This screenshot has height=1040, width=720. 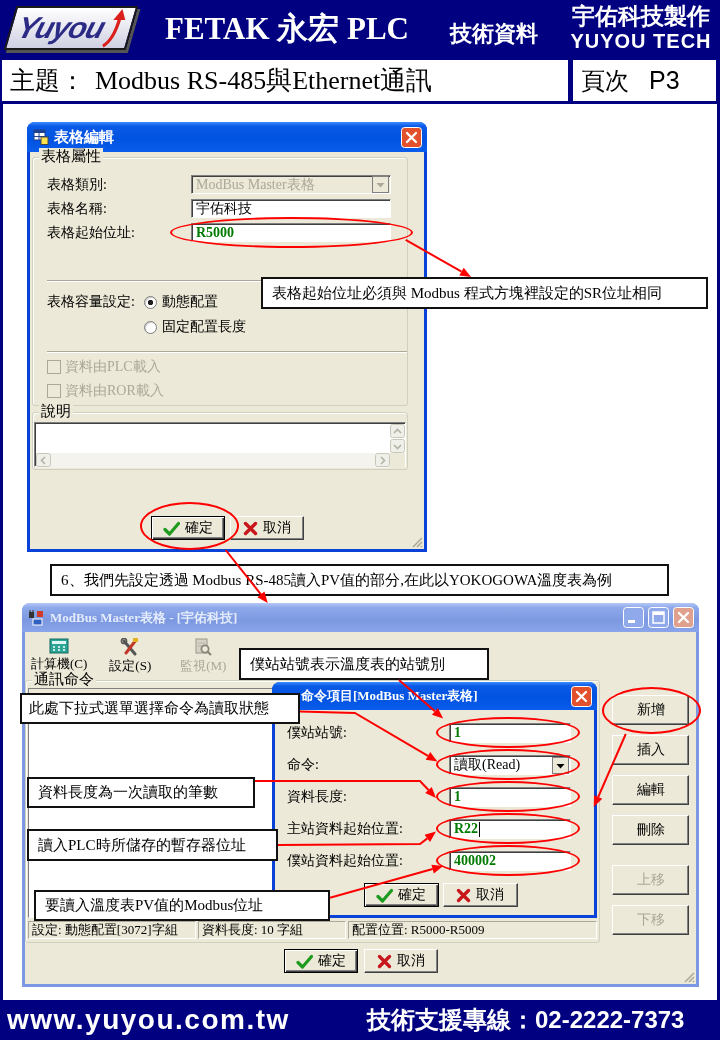 What do you see at coordinates (664, 80) in the screenshot?
I see `page-number: P3` at bounding box center [664, 80].